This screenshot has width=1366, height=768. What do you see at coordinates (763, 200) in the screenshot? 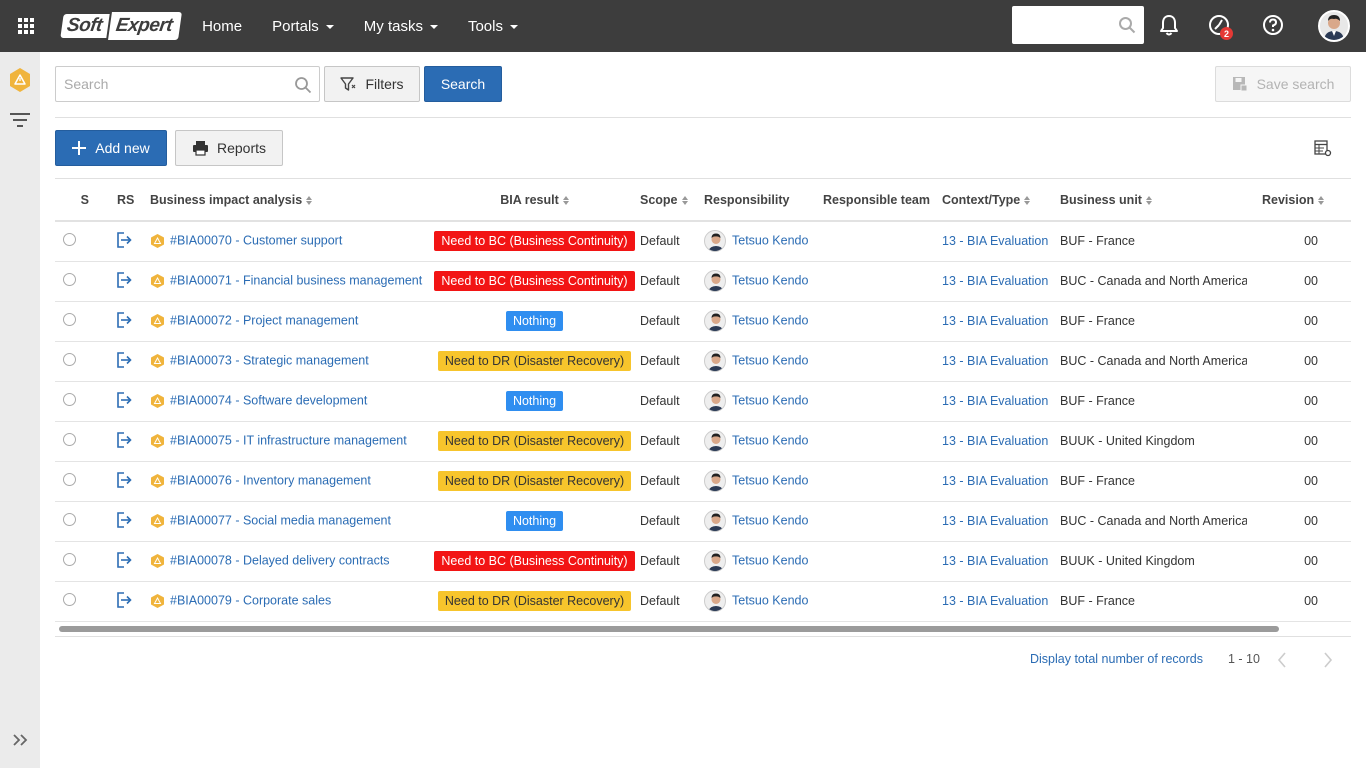
I see `column-header-responsibility: Responsibility` at bounding box center [763, 200].